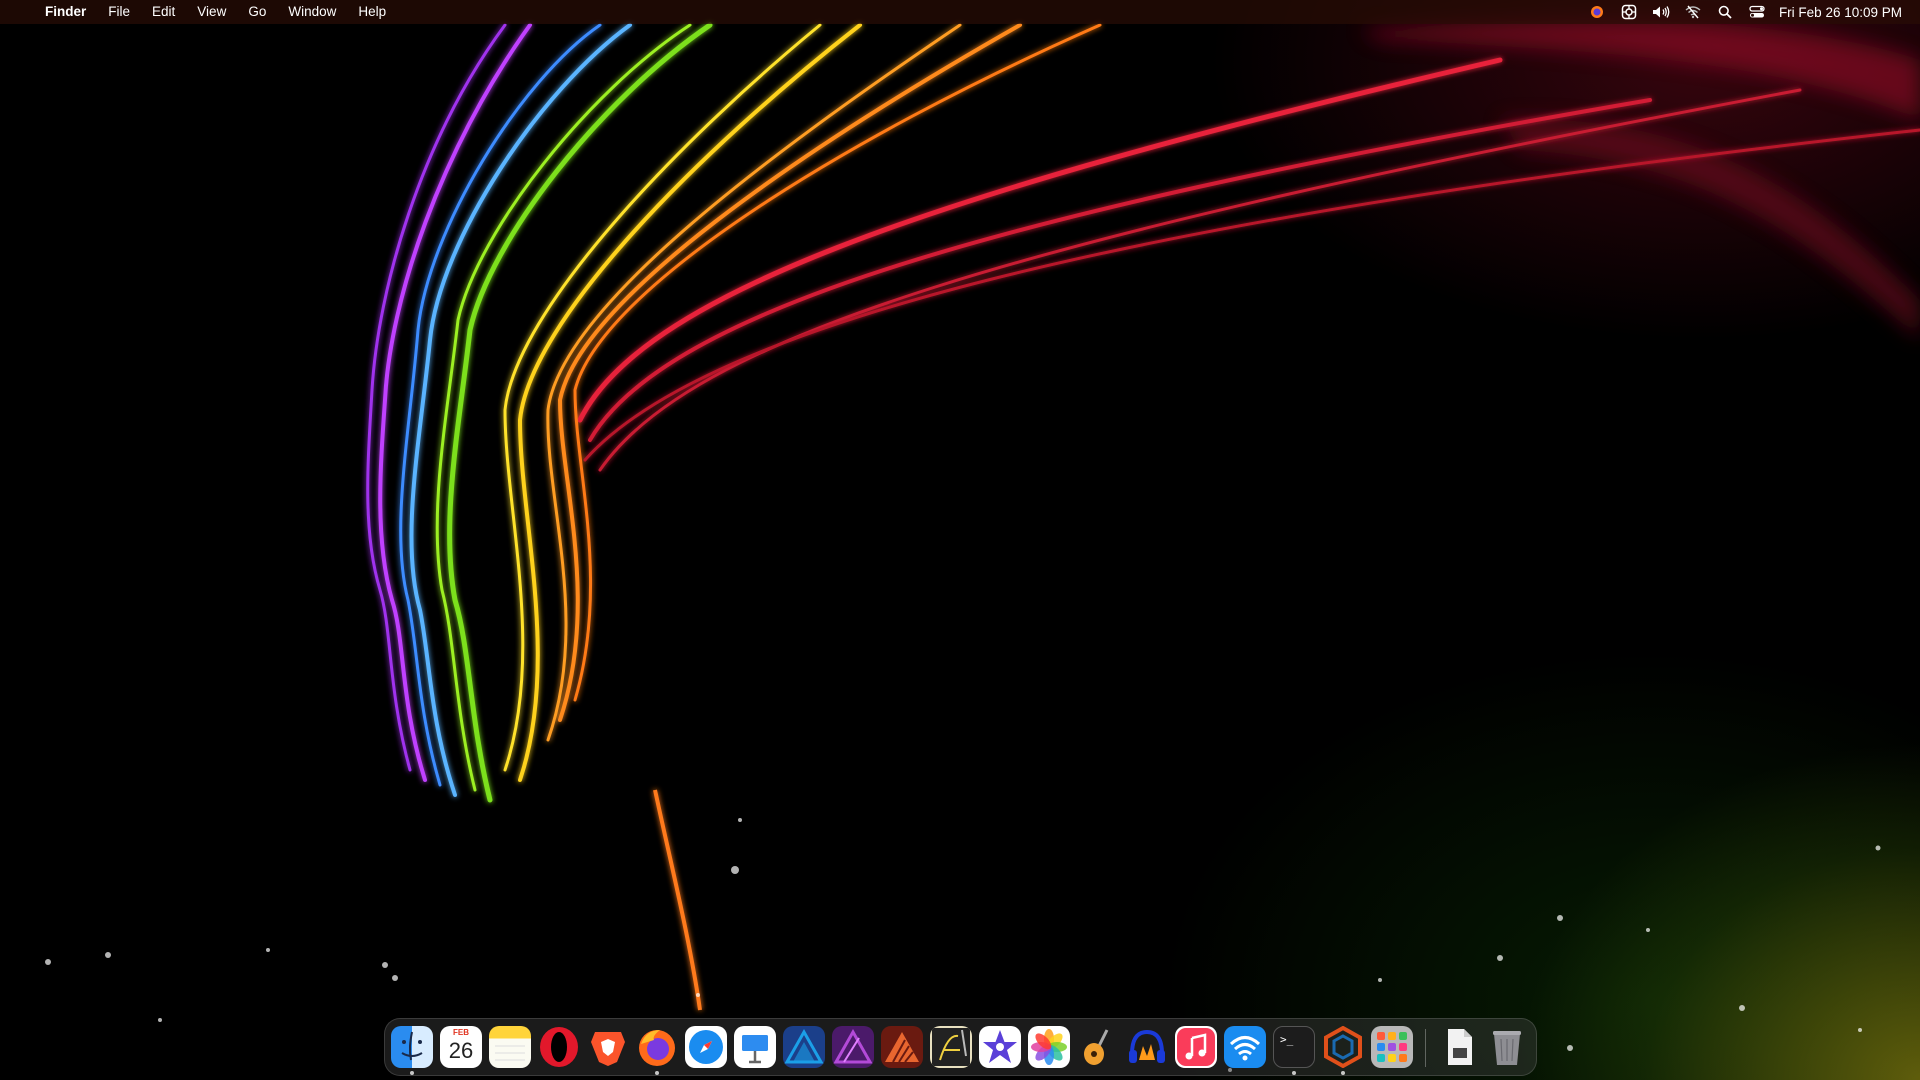  What do you see at coordinates (1196, 1047) in the screenshot?
I see `music-icon` at bounding box center [1196, 1047].